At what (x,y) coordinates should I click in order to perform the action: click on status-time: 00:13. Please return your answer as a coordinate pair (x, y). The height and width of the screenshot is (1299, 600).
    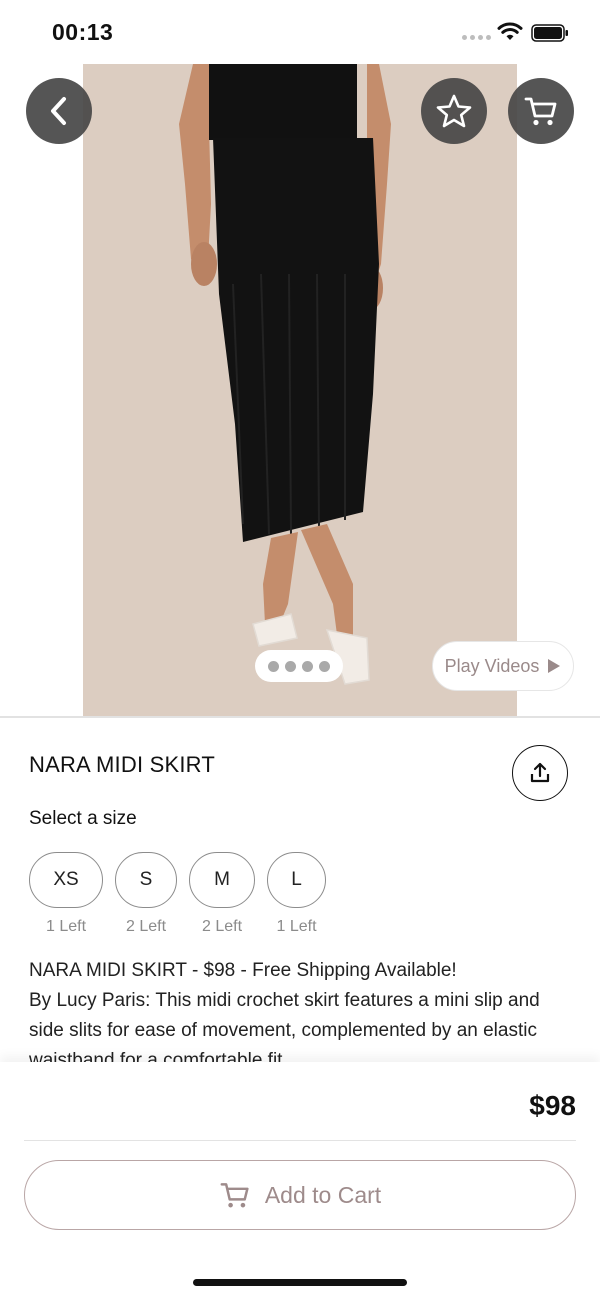
    Looking at the image, I should click on (83, 32).